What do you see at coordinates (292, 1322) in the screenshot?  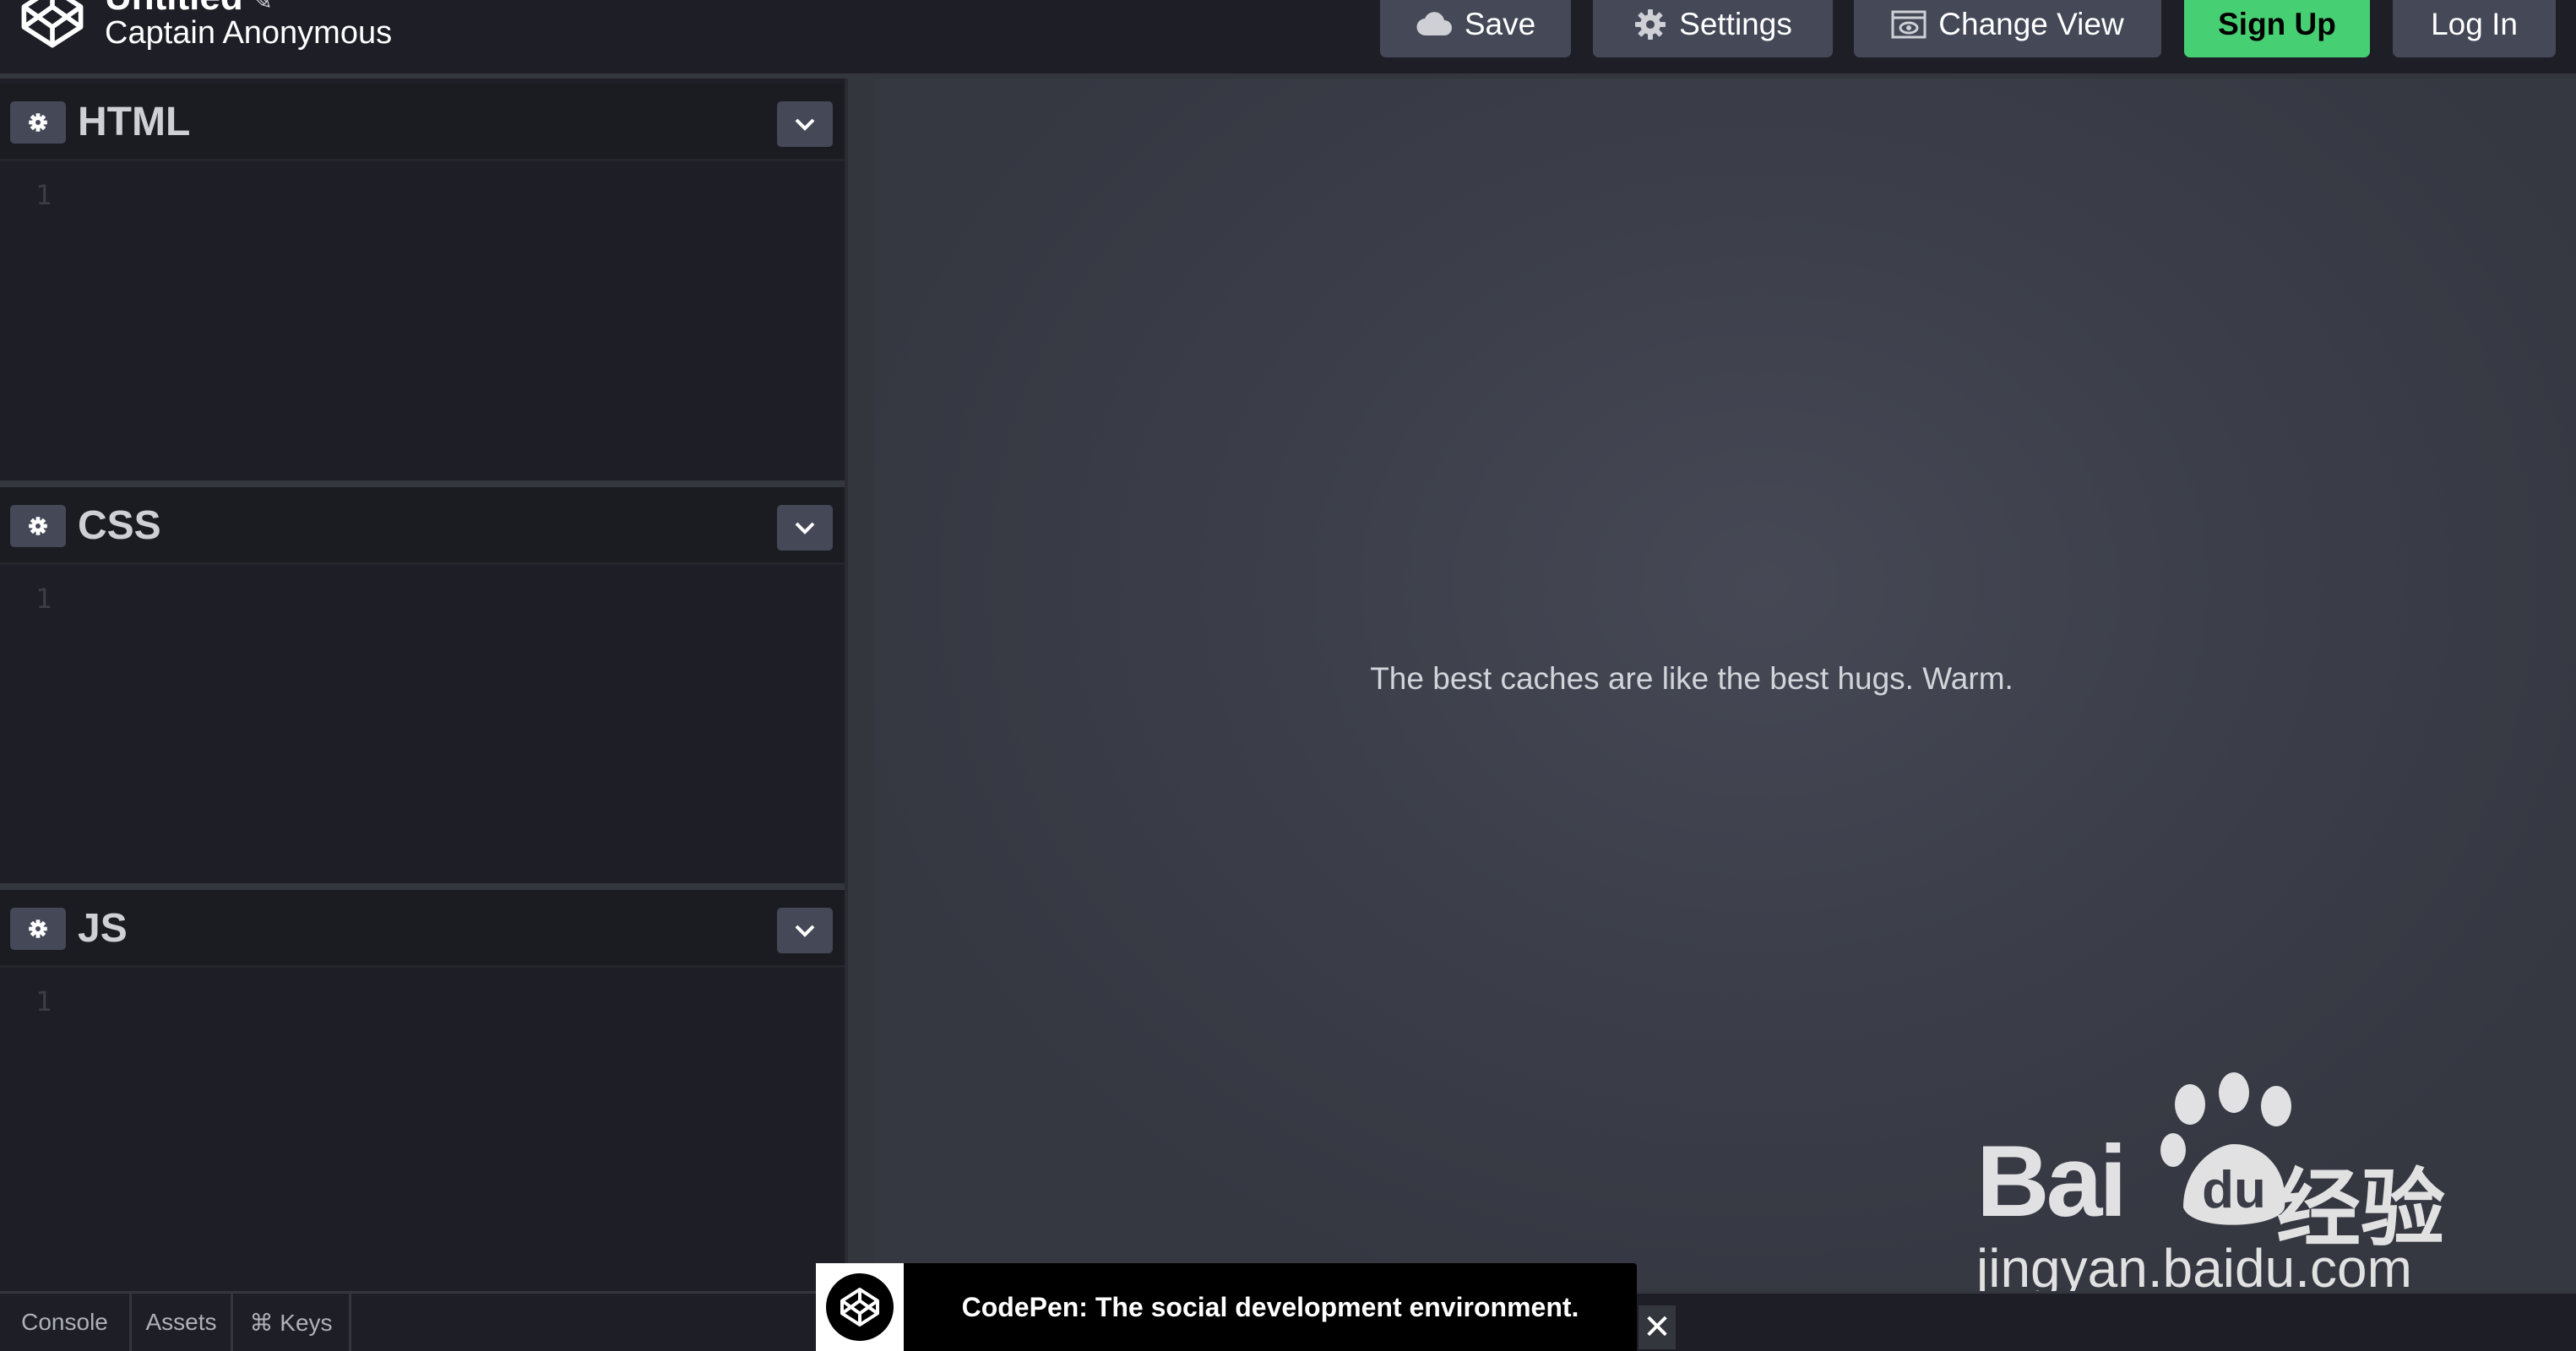 I see `keys-tab: ⌘ Keys` at bounding box center [292, 1322].